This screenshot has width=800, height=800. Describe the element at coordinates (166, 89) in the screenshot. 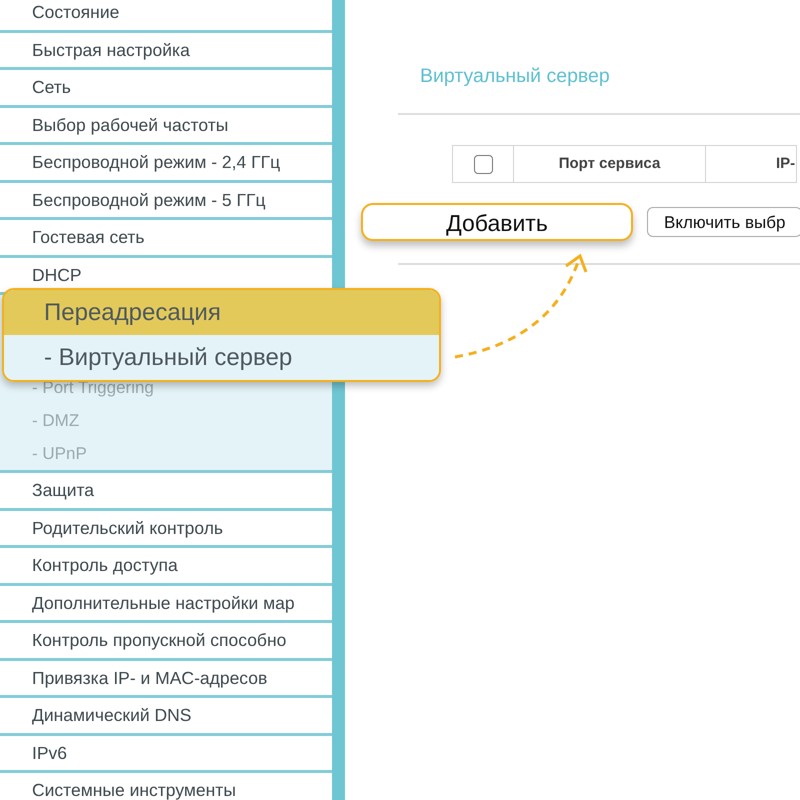

I see `sidebar-item: Сеть` at that location.